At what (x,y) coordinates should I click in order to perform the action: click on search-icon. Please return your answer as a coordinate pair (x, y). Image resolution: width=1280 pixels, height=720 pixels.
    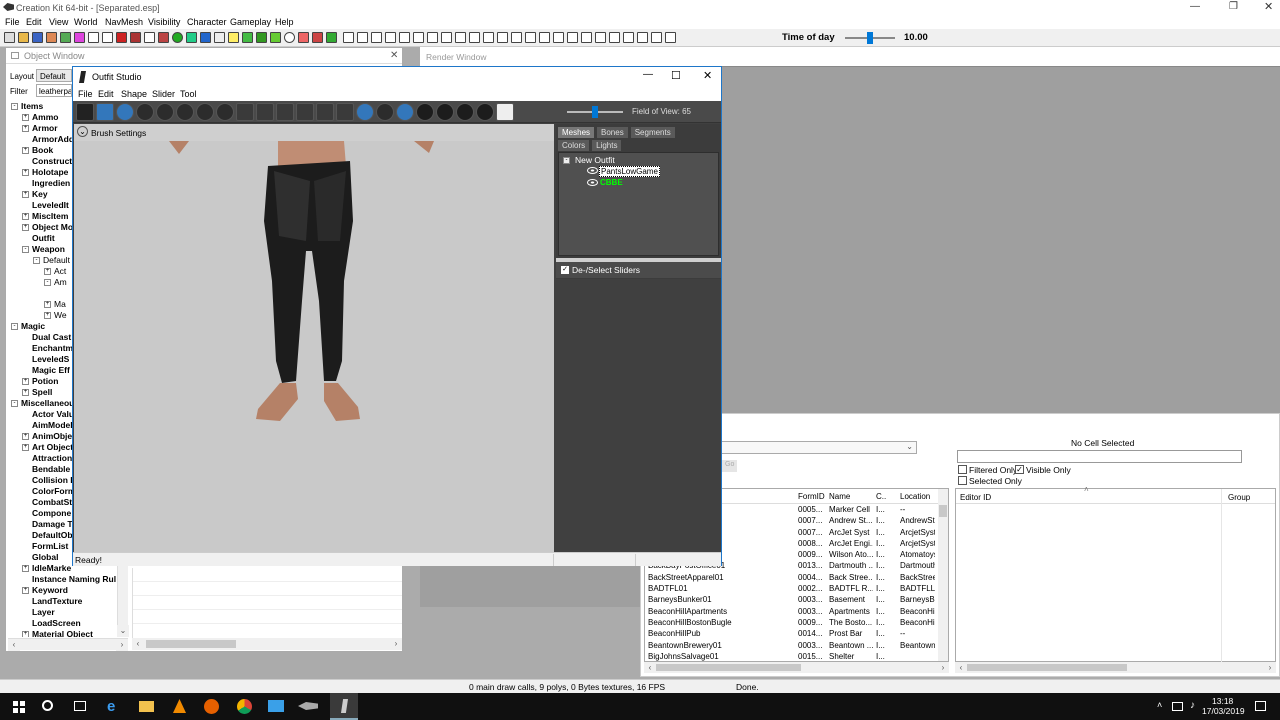
    Looking at the image, I should click on (47, 705).